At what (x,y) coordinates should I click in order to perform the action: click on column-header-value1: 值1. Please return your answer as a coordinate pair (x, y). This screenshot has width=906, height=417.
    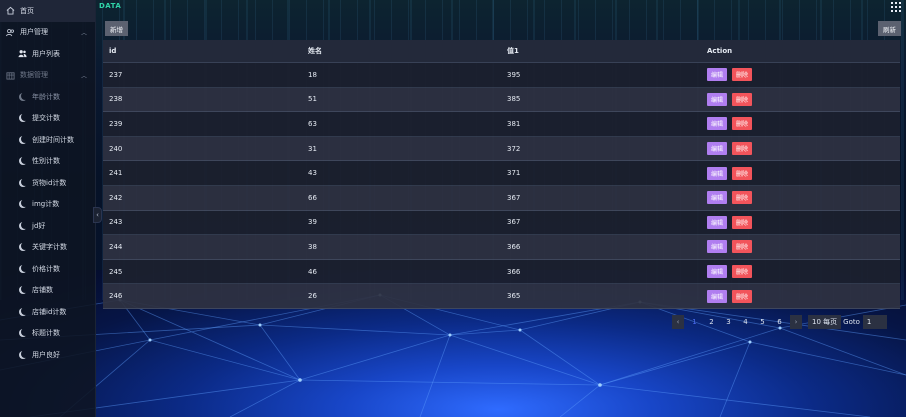
    Looking at the image, I should click on (601, 51).